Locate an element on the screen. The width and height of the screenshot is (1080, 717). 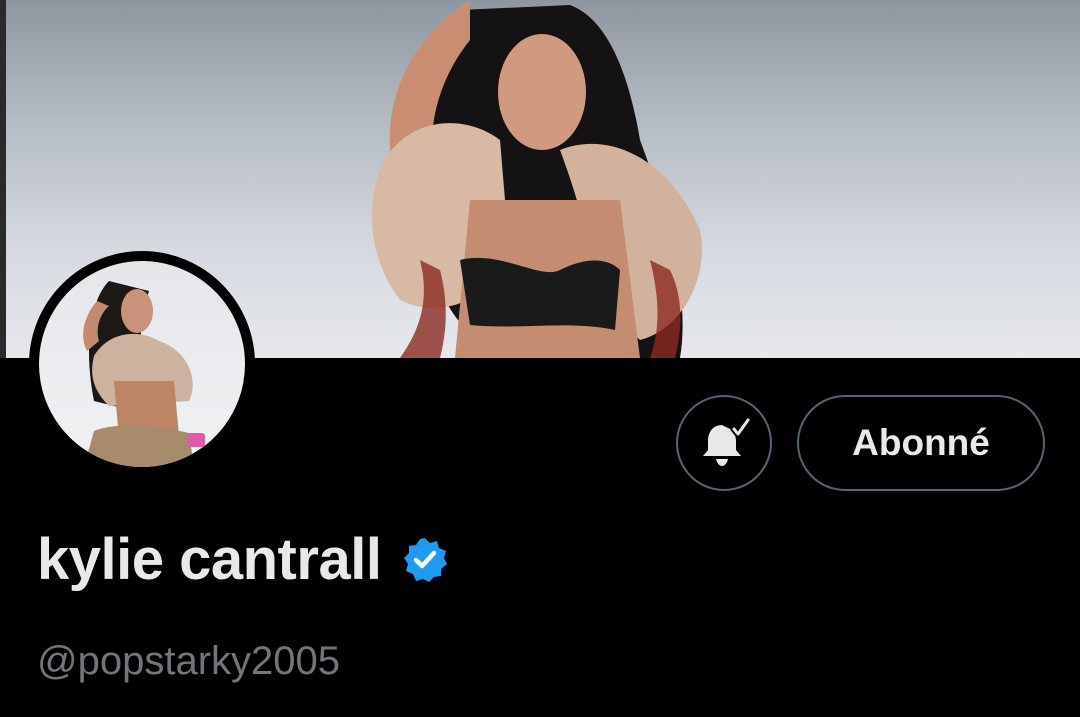
display-name: kylie cantrall is located at coordinates (209, 559).